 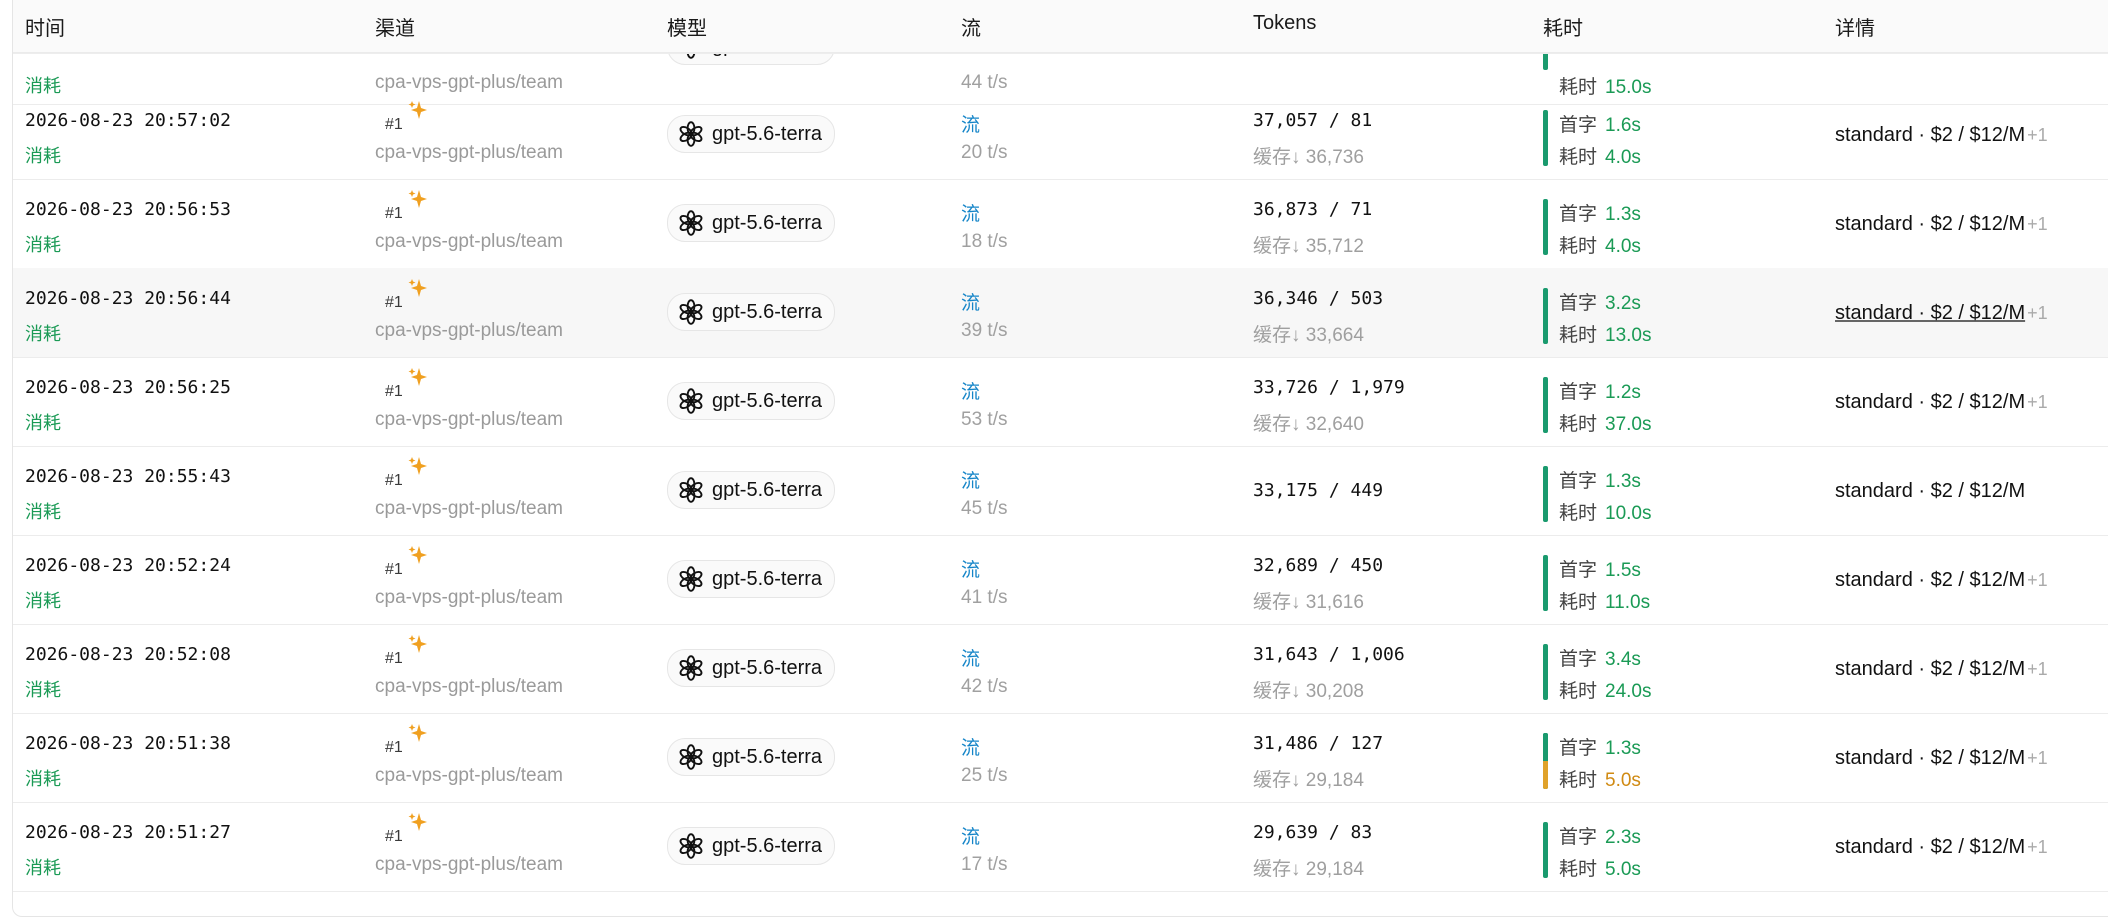 What do you see at coordinates (395, 26) in the screenshot?
I see `header-channel: 渠道` at bounding box center [395, 26].